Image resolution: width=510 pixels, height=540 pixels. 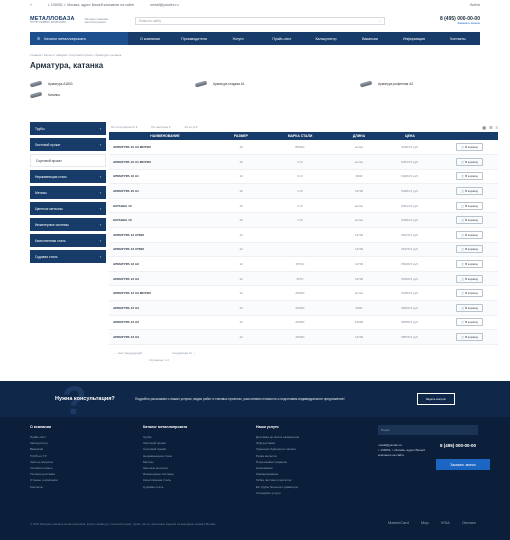 What do you see at coordinates (300, 279) in the screenshot?
I see `product-steel: 35ГС` at bounding box center [300, 279].